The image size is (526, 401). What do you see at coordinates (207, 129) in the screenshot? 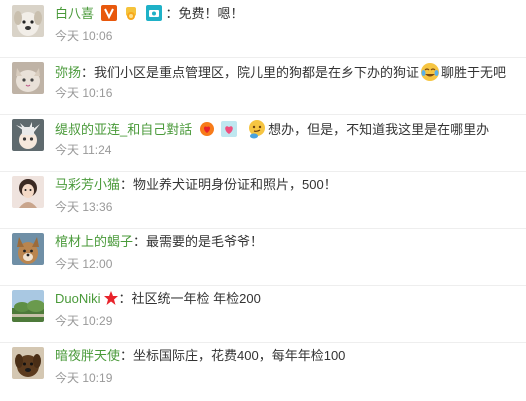
I see `fire-heart-badge-icon` at bounding box center [207, 129].